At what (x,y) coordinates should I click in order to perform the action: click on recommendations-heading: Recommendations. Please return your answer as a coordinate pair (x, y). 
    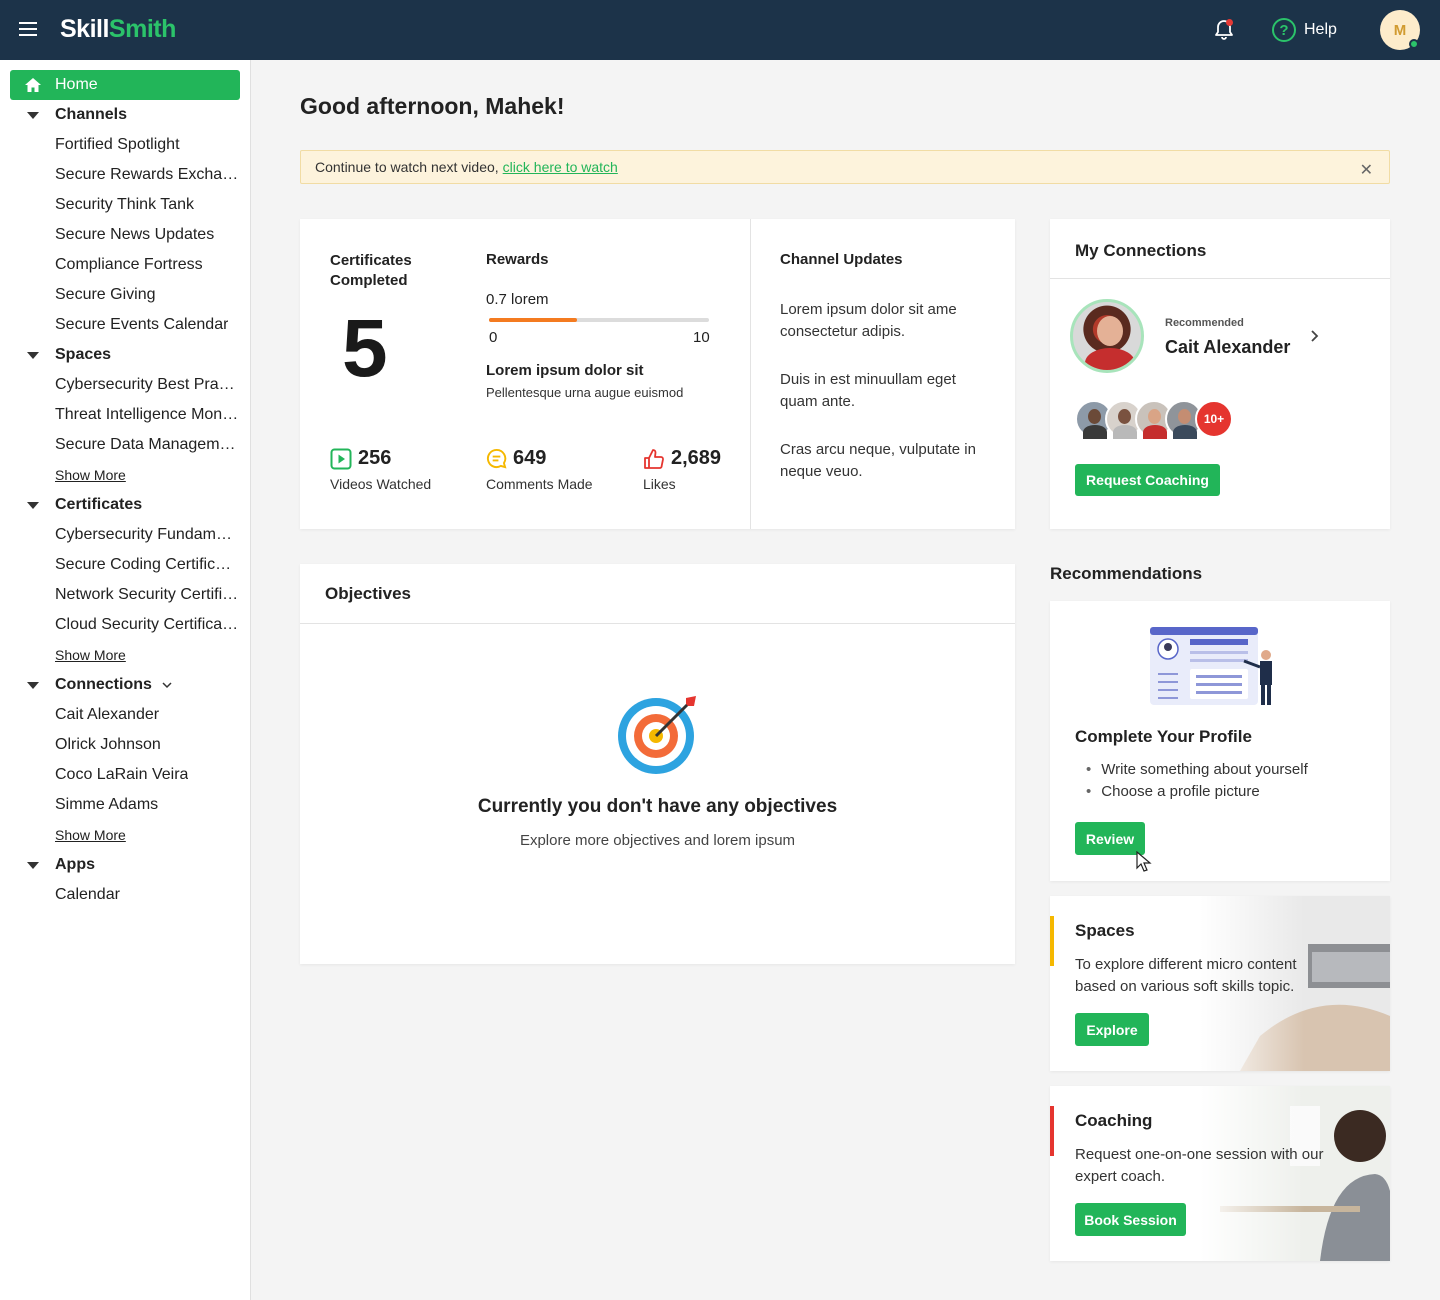
    Looking at the image, I should click on (1126, 573).